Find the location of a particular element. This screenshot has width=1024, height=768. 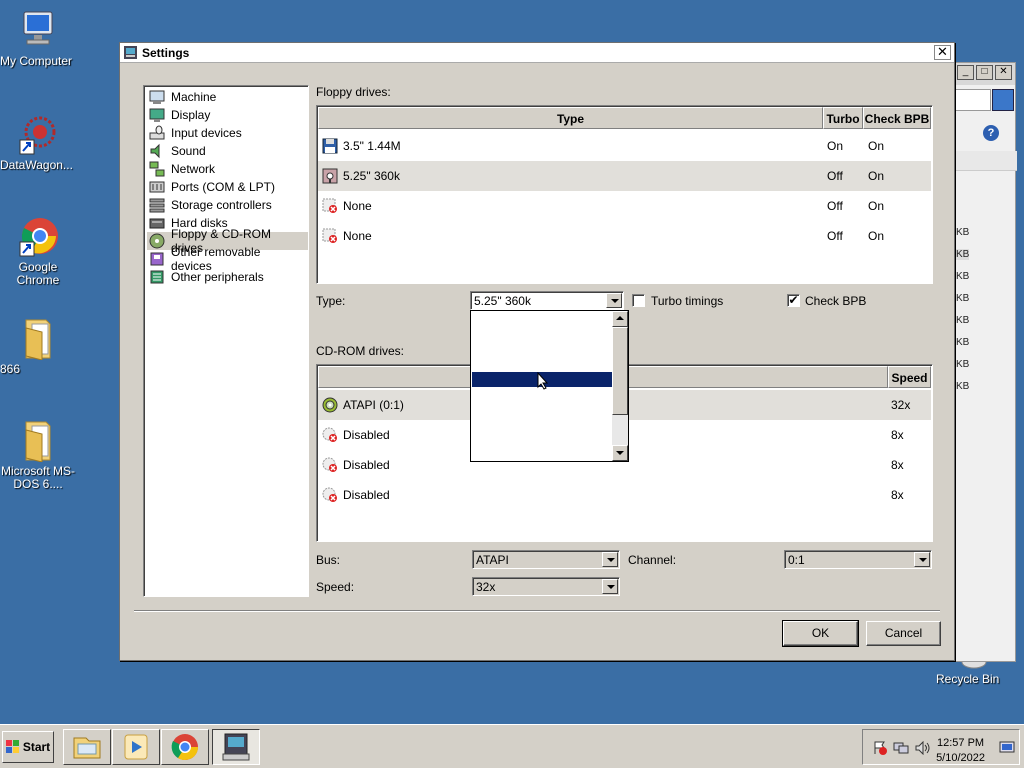

dialog-title: Settings is located at coordinates (166, 53).